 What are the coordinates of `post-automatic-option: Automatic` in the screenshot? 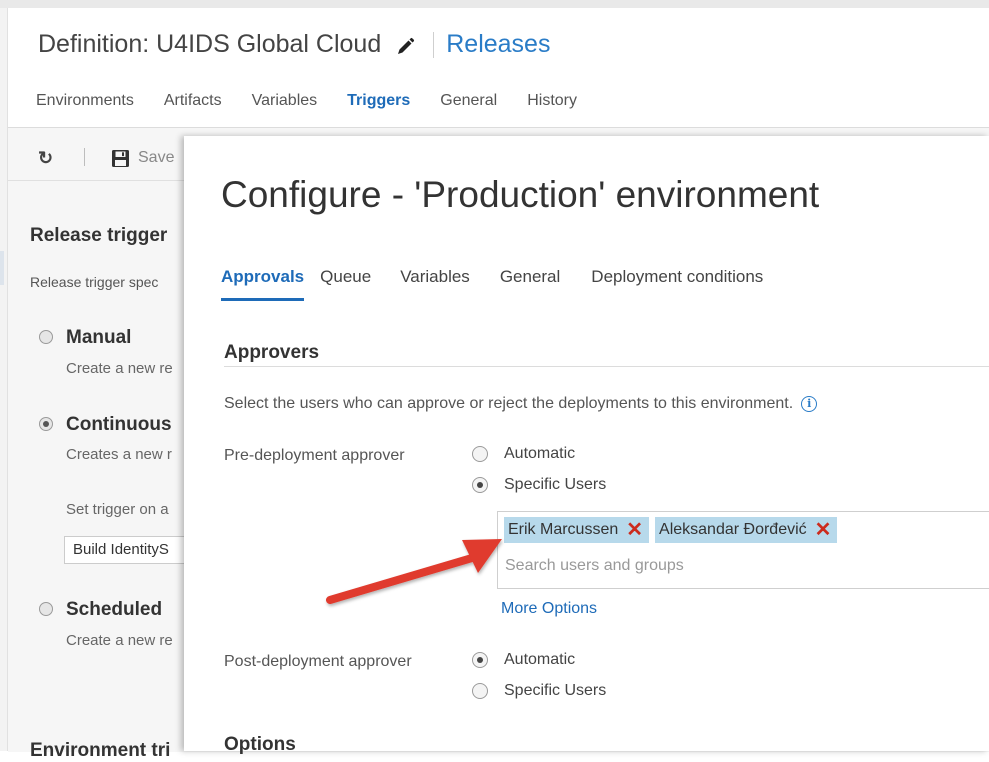 It's located at (523, 660).